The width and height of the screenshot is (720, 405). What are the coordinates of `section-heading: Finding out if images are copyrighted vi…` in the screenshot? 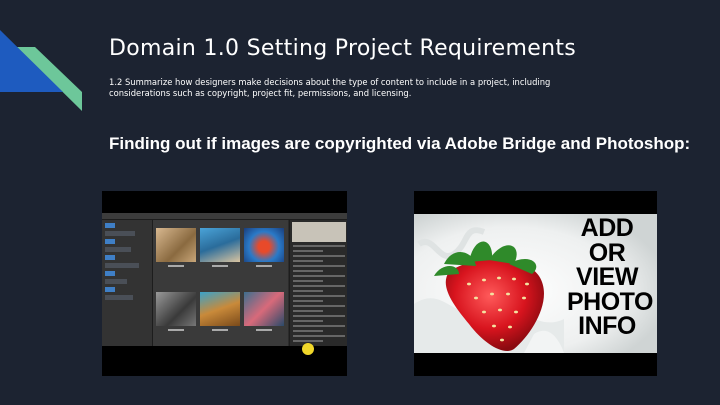 It's located at (400, 143).